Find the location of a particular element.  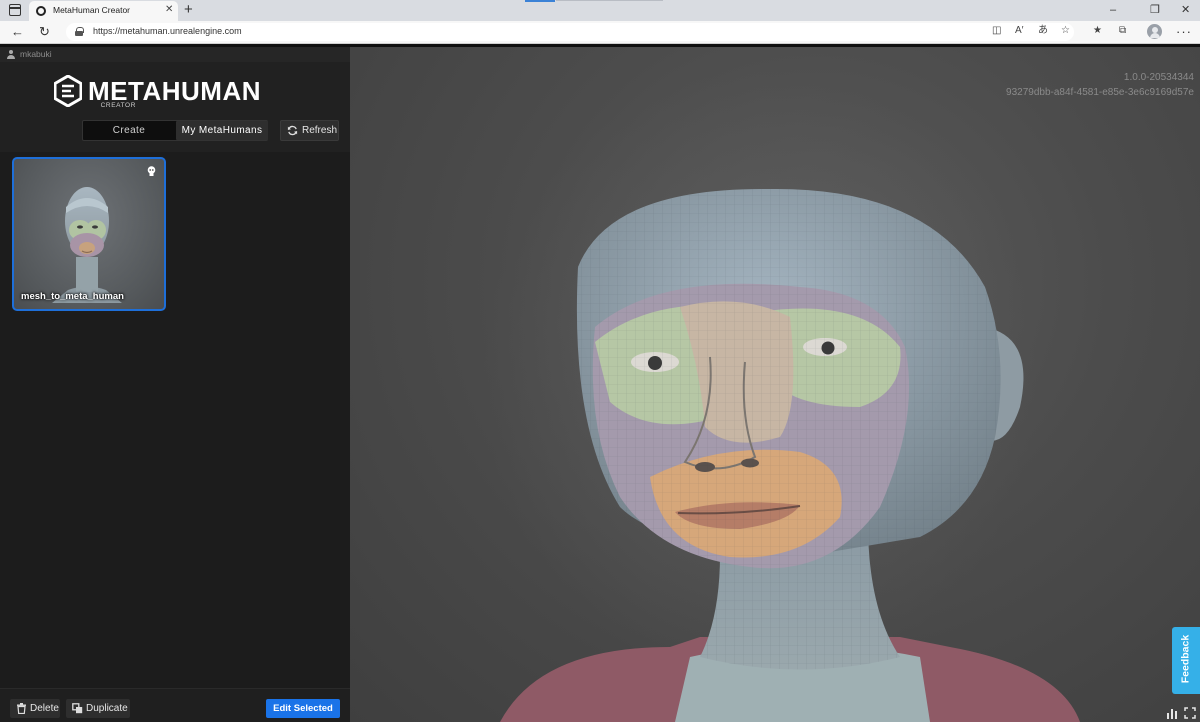

tab-title: MetaHuman Creator is located at coordinates (92, 10).